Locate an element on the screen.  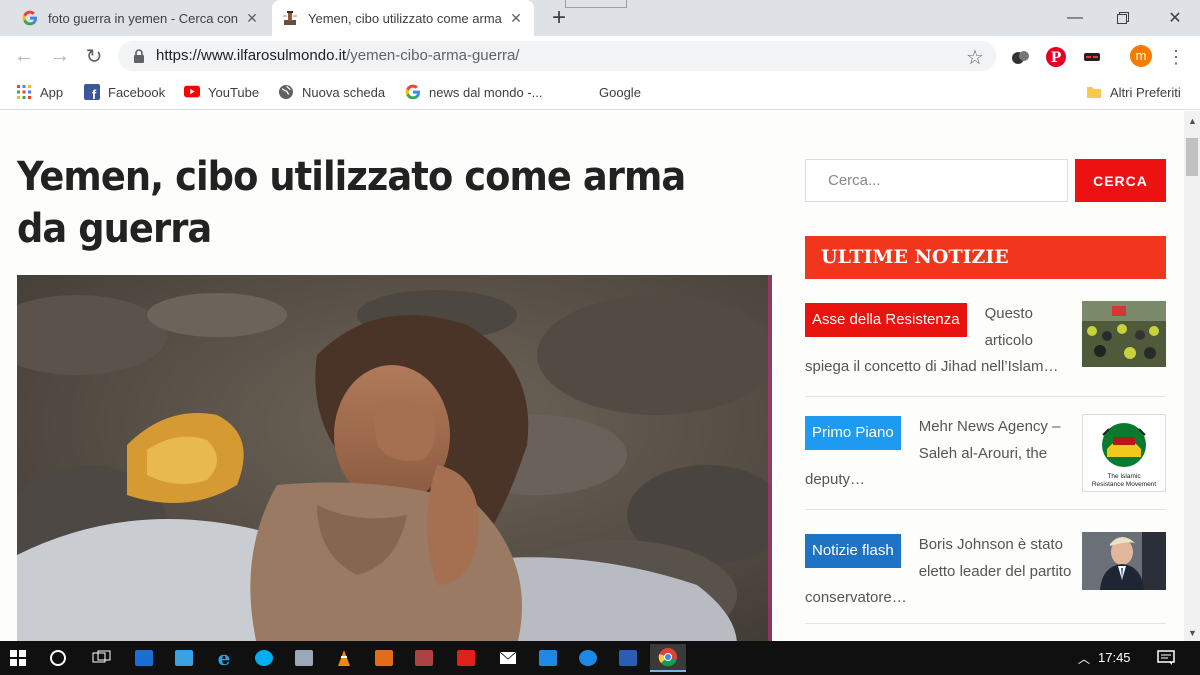
svg-text: f is located at coordinates (94, 93).